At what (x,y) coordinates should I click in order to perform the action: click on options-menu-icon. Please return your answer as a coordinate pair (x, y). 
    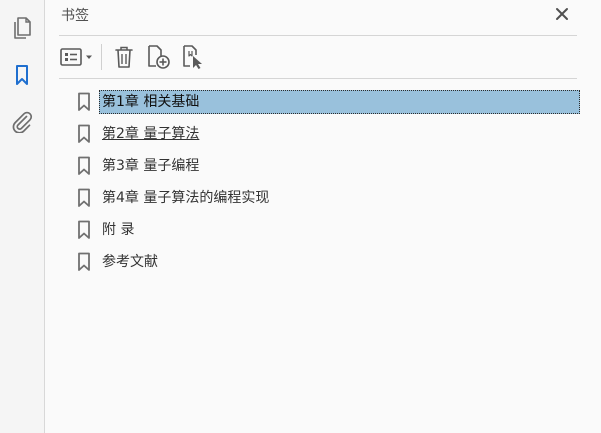
    Looking at the image, I should click on (76, 57).